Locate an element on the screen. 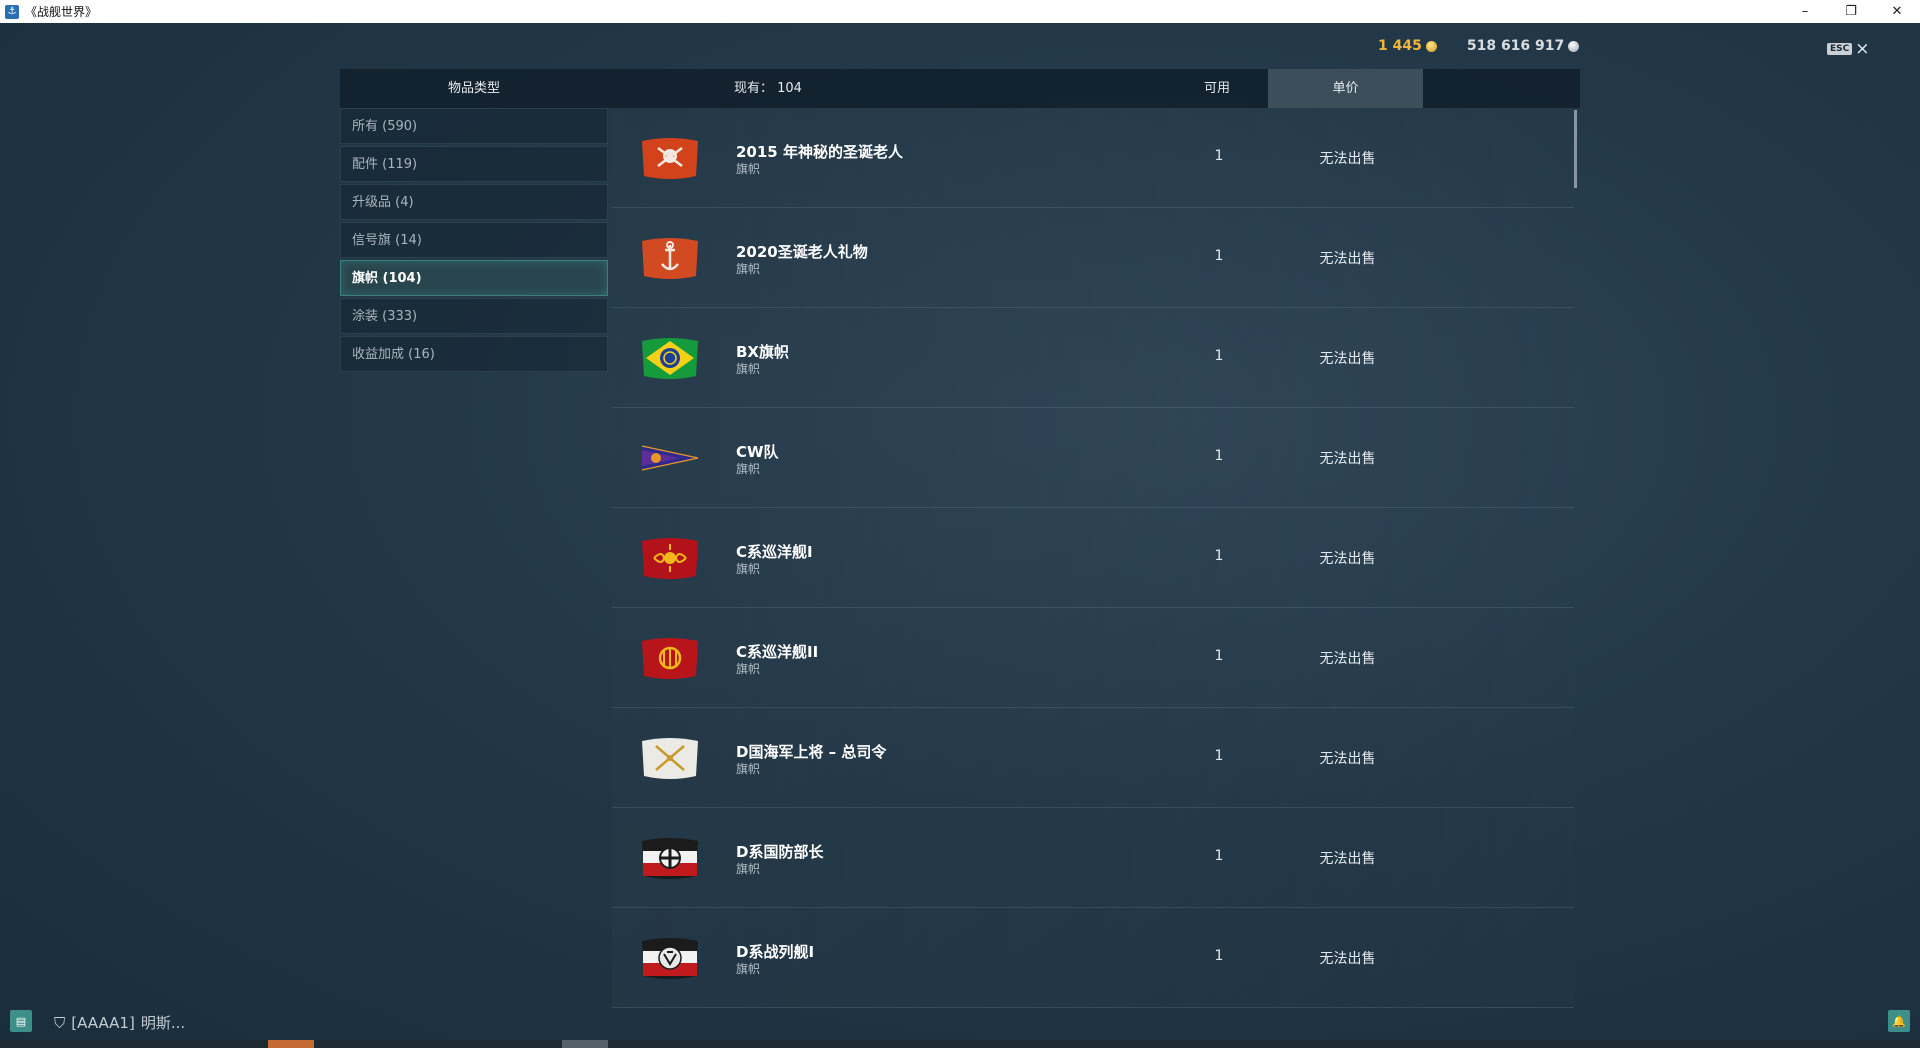  item-name: C系巡洋舰I is located at coordinates (774, 552).